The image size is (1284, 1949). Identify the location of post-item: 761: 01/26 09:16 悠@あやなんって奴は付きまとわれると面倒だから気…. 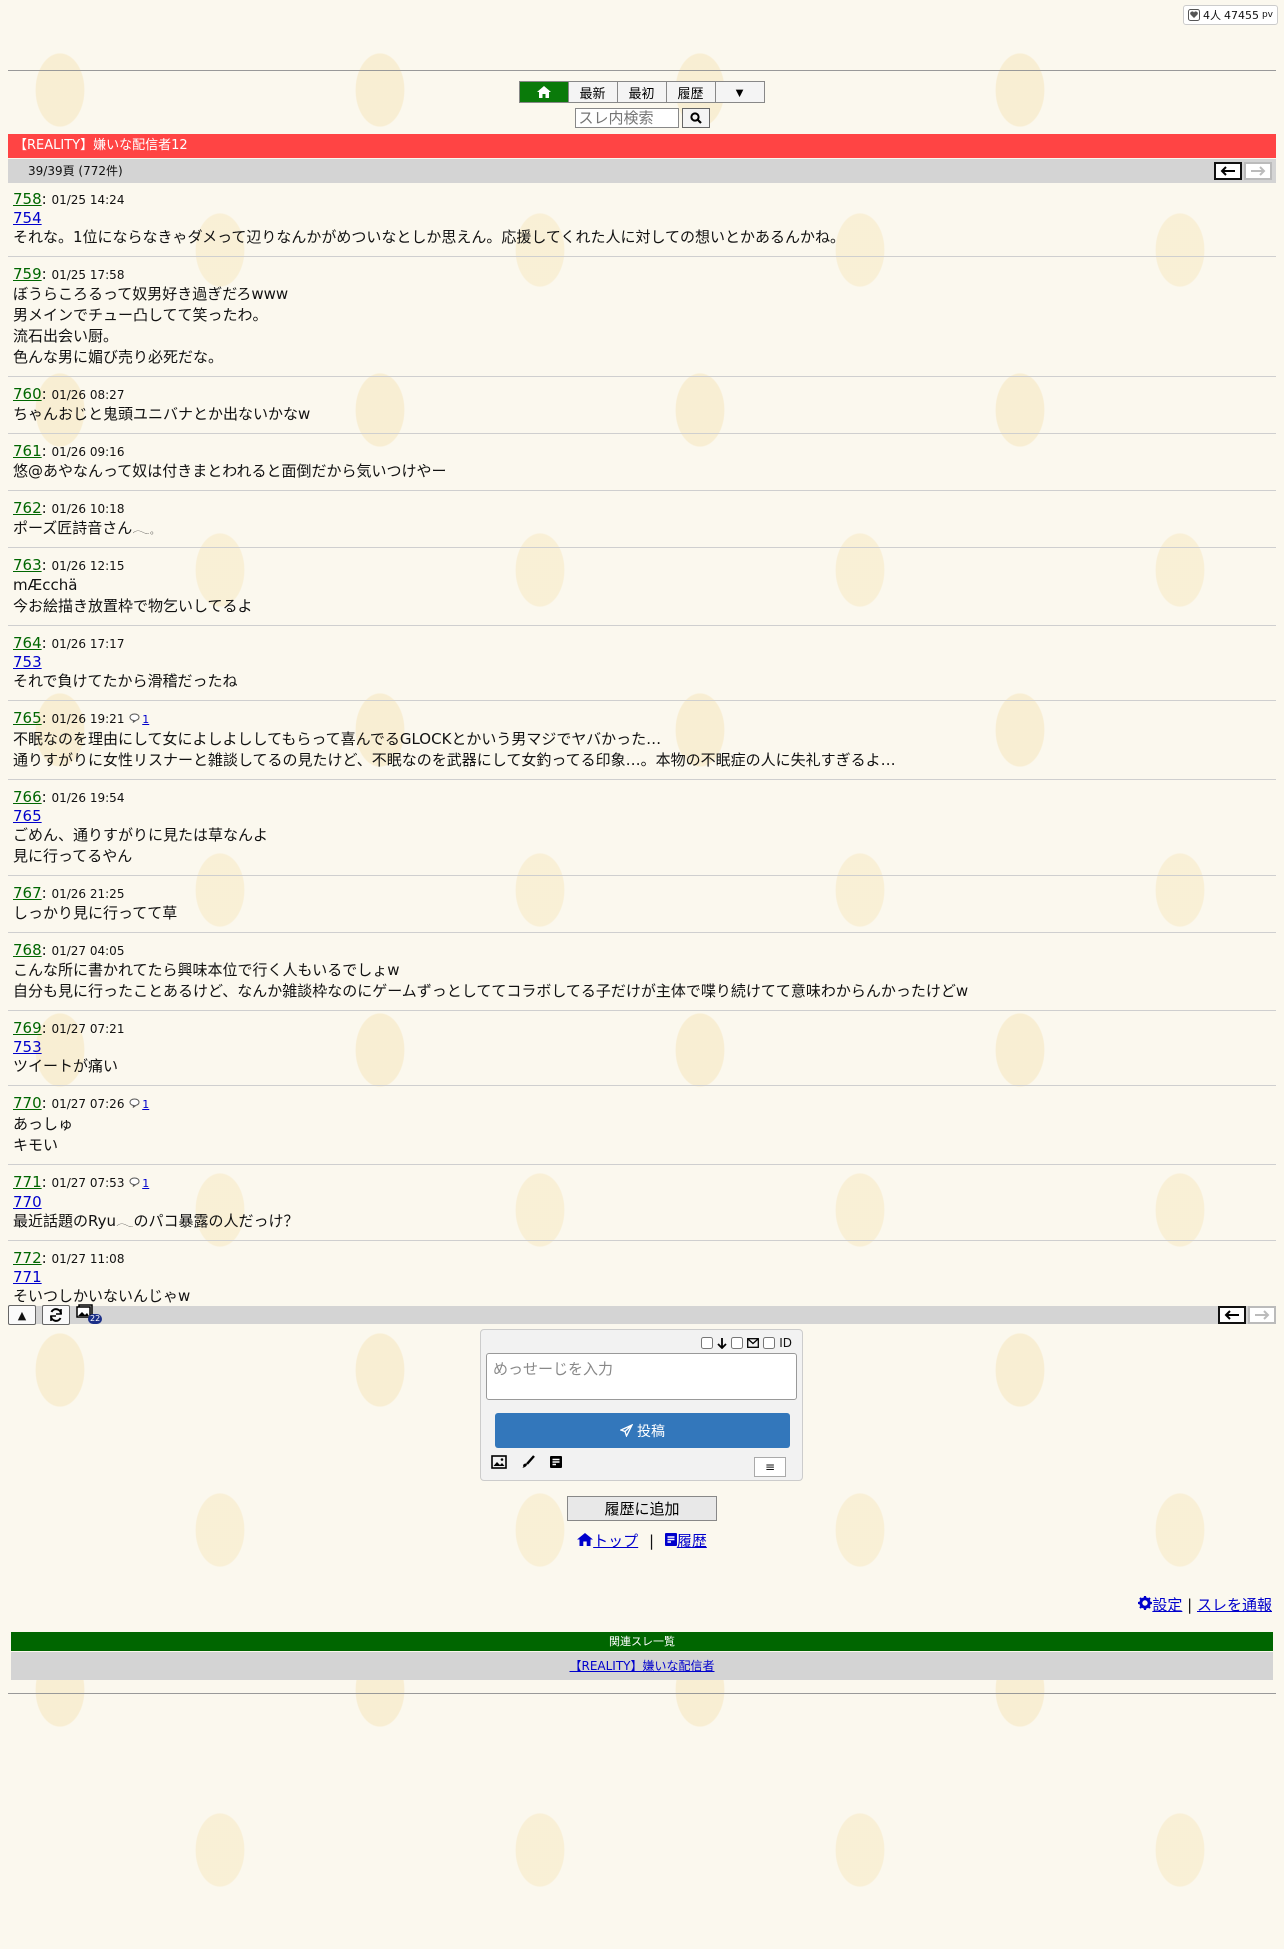
(642, 466).